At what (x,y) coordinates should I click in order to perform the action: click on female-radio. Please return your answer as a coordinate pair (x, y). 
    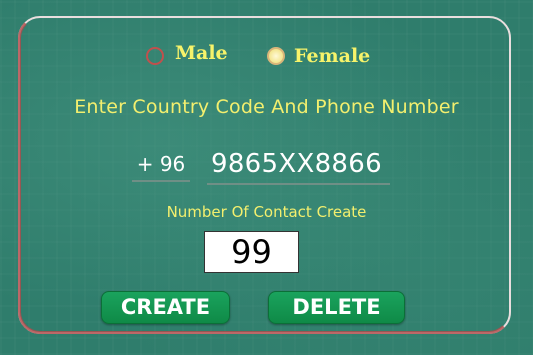
    Looking at the image, I should click on (276, 56).